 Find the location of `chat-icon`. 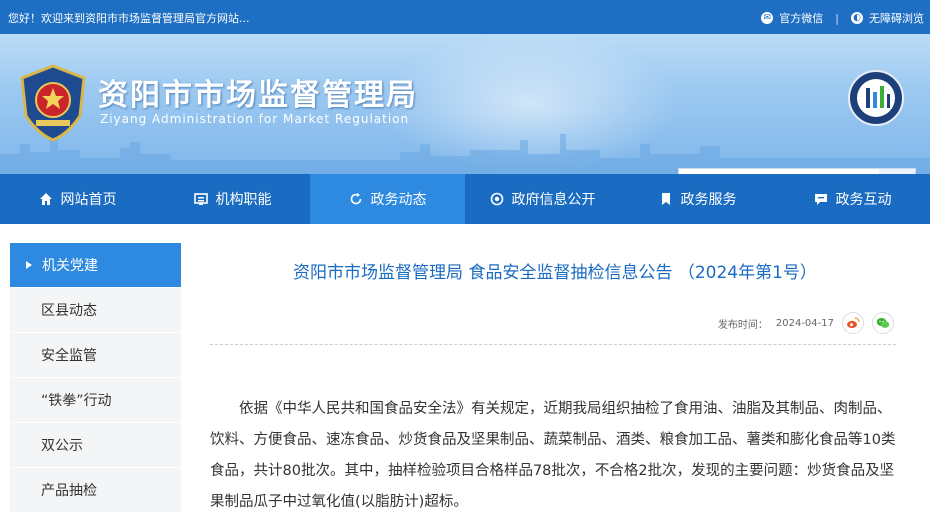

chat-icon is located at coordinates (820, 199).